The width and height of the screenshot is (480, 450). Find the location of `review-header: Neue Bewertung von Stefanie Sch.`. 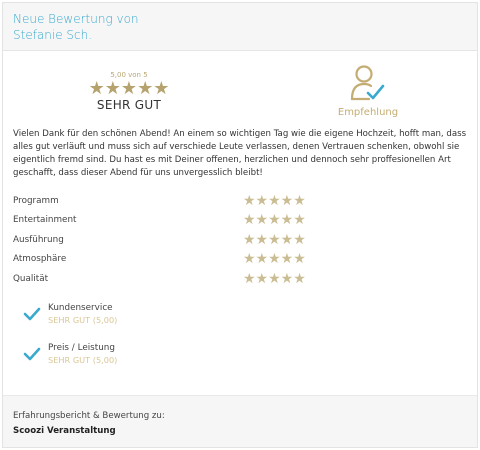

review-header: Neue Bewertung von Stefanie Sch. is located at coordinates (240, 27).